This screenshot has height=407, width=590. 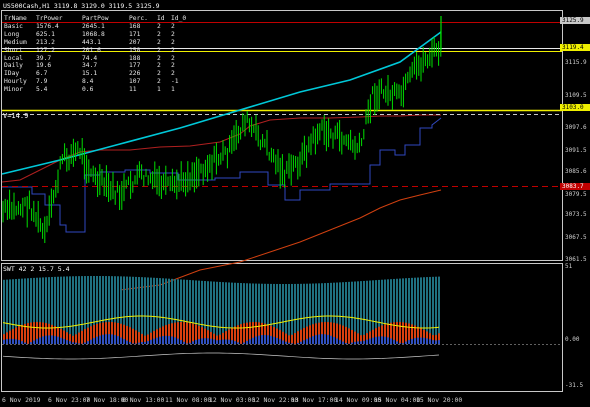 What do you see at coordinates (575, 107) in the screenshot?
I see `price-highlight-badge: 3103.0` at bounding box center [575, 107].